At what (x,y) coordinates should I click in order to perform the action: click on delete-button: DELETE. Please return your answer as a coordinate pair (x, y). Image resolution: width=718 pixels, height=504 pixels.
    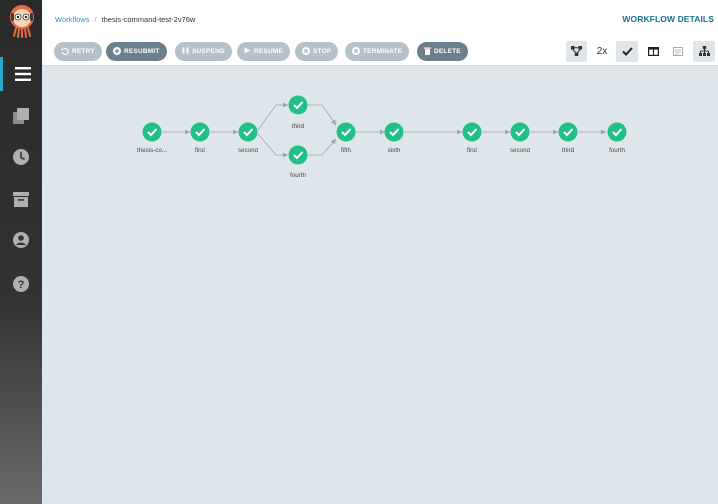
    Looking at the image, I should click on (442, 51).